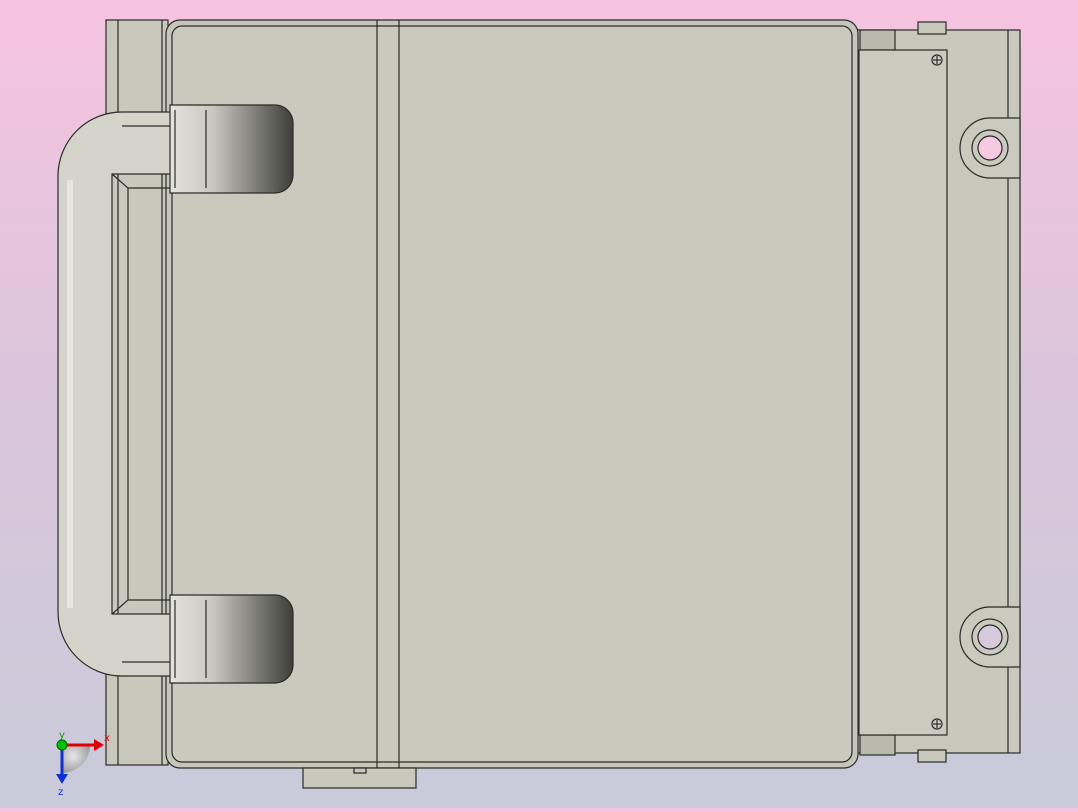 The image size is (1078, 812). Describe the element at coordinates (231, 639) in the screenshot. I see `handle-grip-bottom` at that location.